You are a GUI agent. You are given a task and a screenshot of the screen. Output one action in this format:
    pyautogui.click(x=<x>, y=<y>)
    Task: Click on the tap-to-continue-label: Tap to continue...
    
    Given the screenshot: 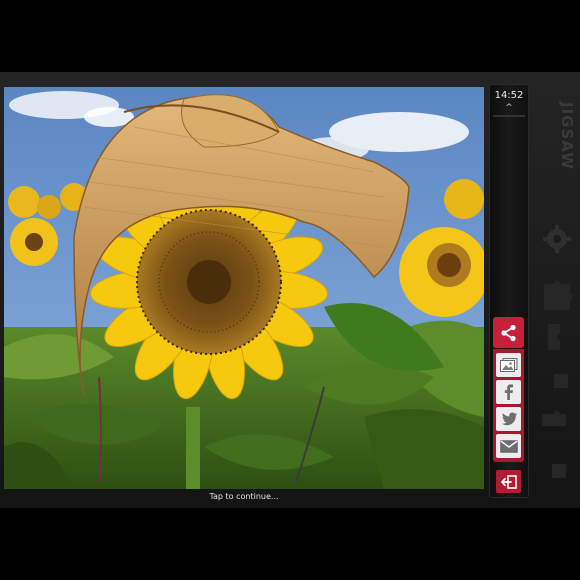 What is the action you would take?
    pyautogui.click(x=244, y=497)
    